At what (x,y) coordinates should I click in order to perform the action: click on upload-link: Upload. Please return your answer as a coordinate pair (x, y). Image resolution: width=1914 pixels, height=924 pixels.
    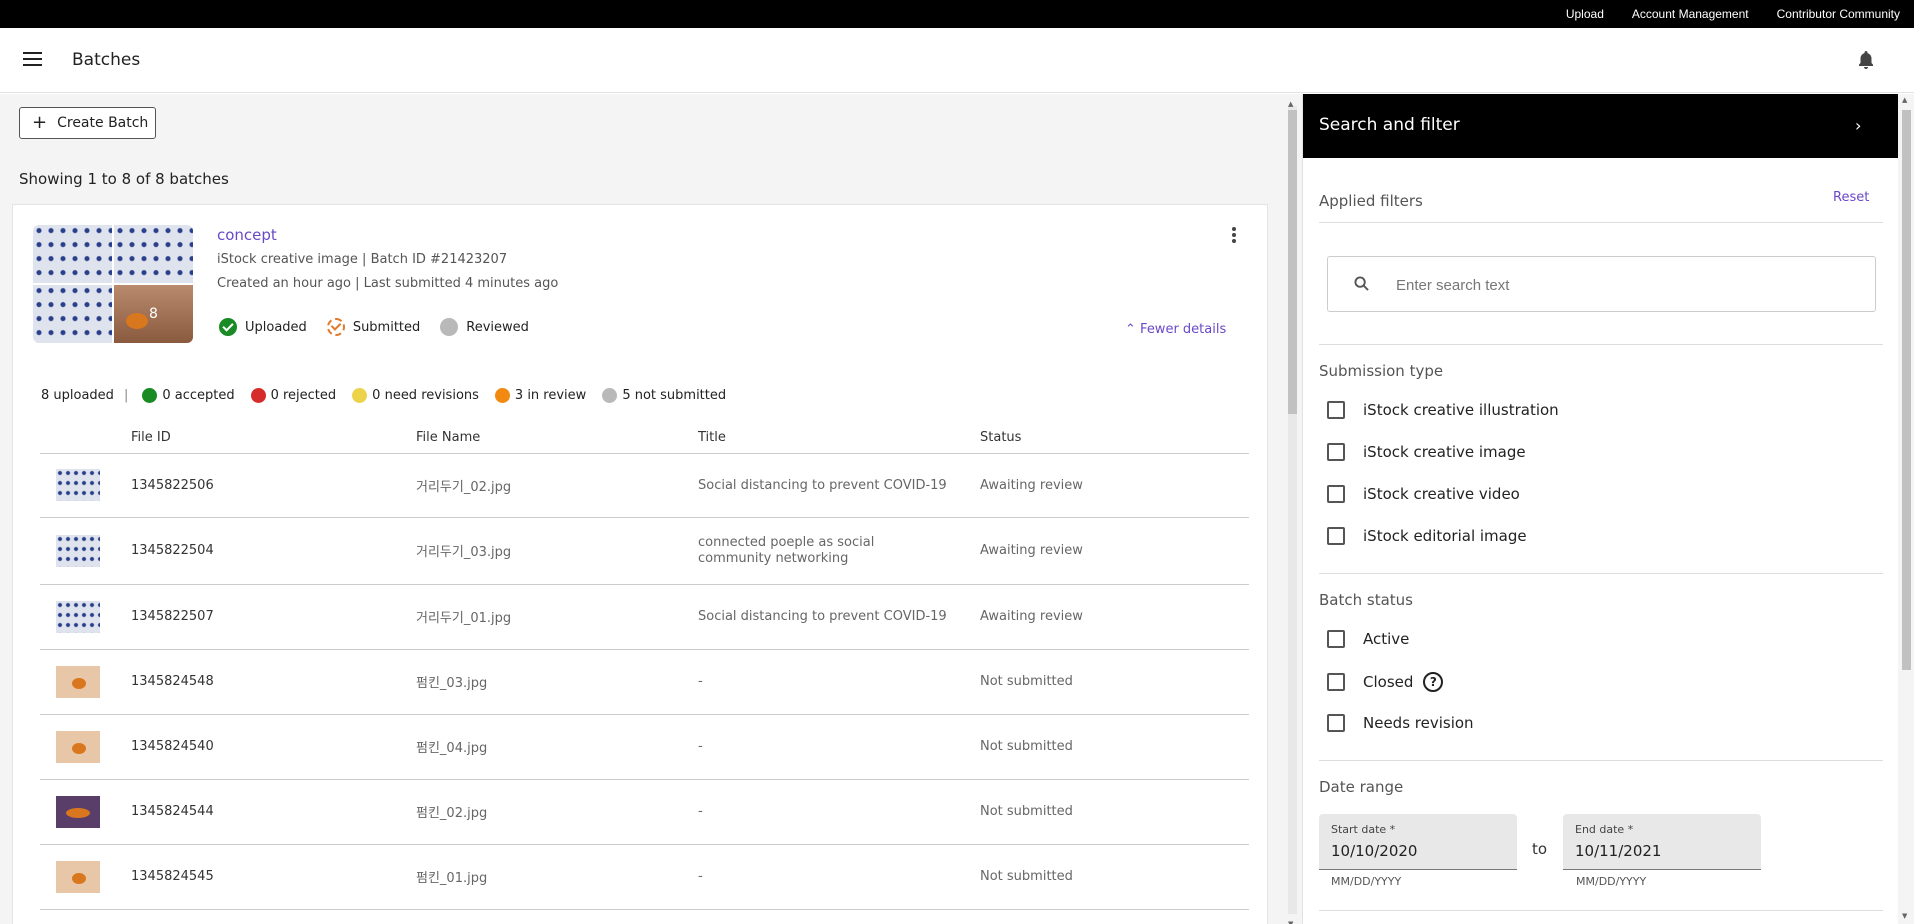
    Looking at the image, I should click on (1585, 14).